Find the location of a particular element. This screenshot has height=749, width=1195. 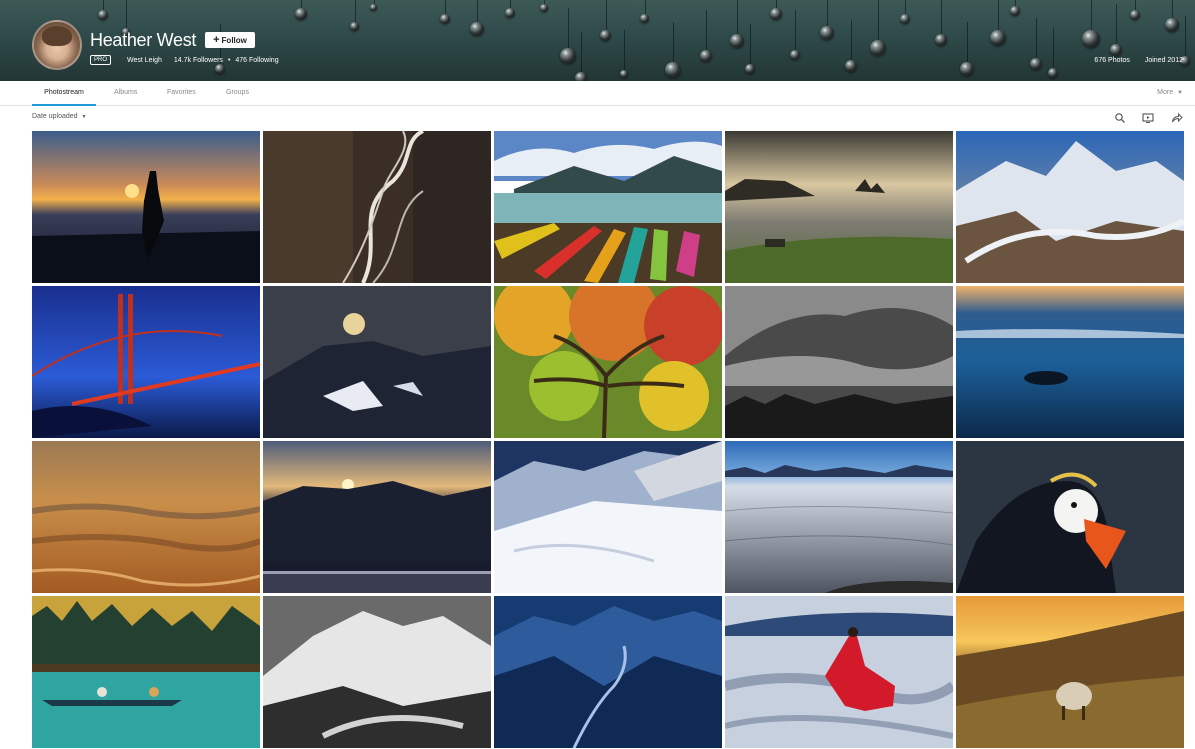

photo-mountain-bw is located at coordinates (377, 672).